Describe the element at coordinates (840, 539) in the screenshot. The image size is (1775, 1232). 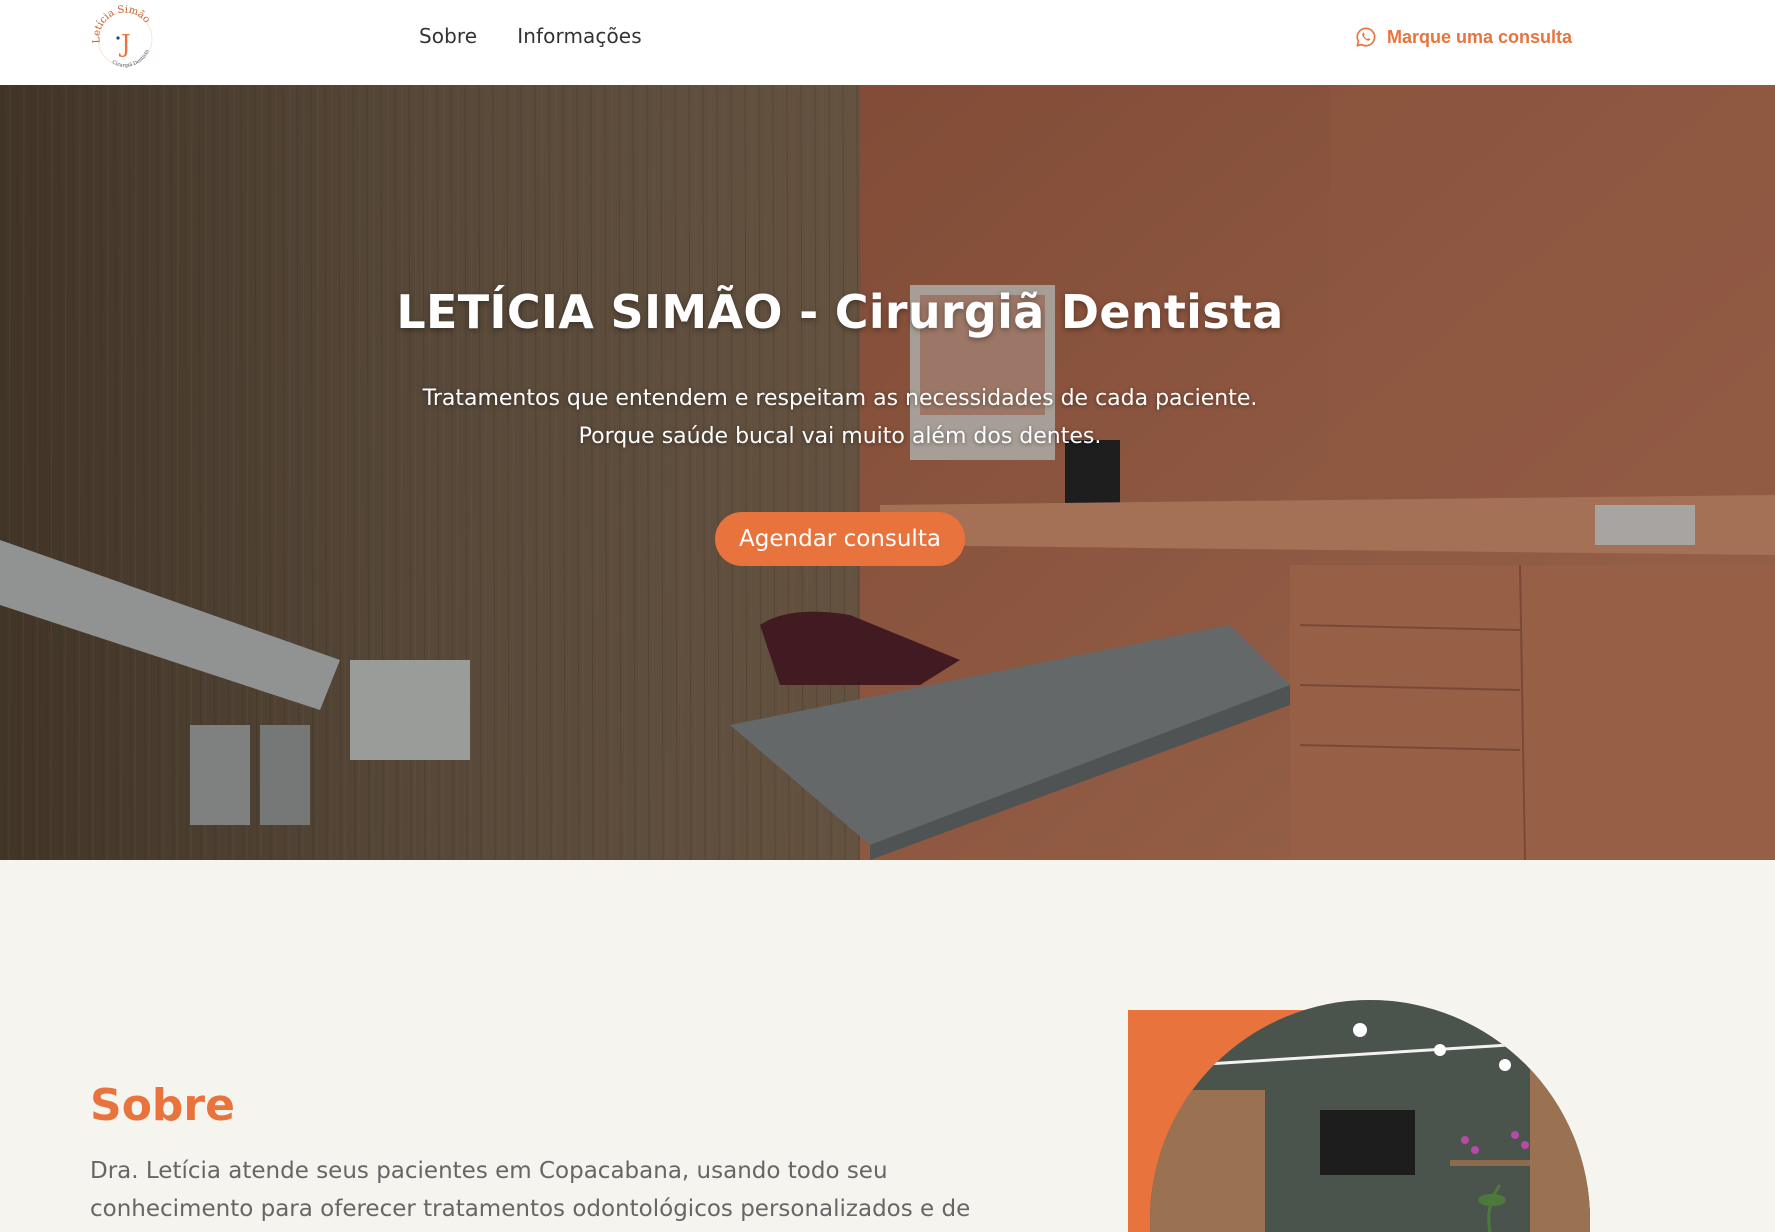
I see `agendar-consulta-button: Agendar consulta` at that location.